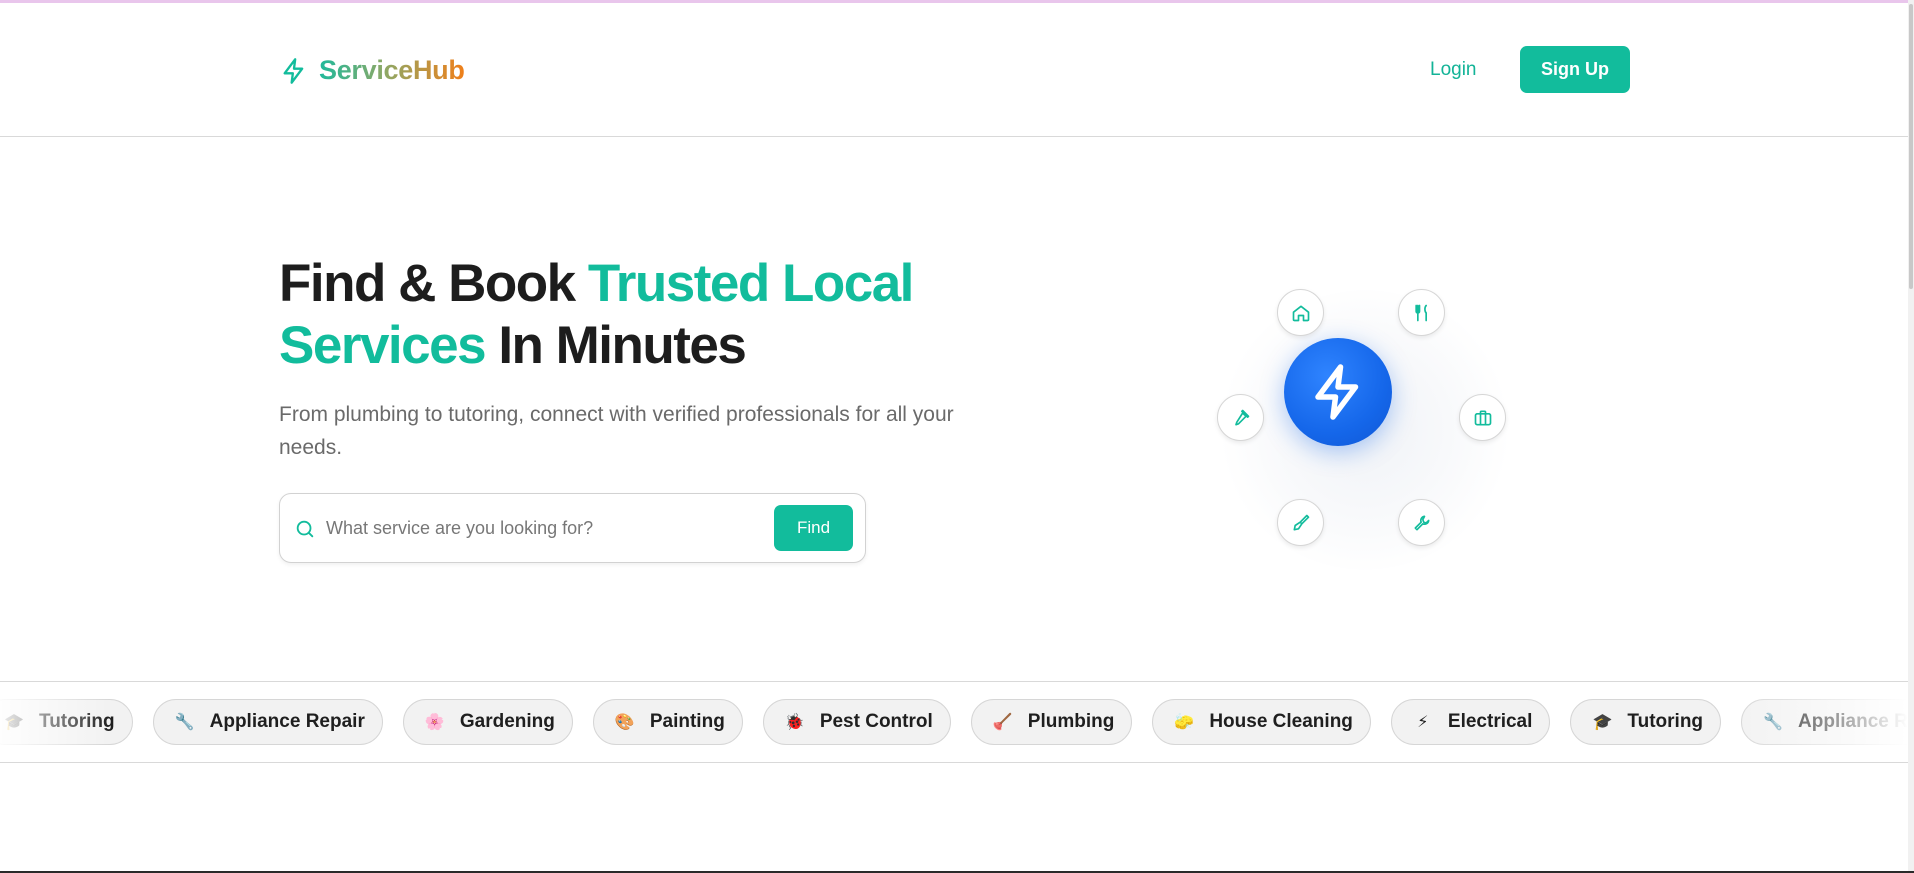 This screenshot has width=1914, height=873. Describe the element at coordinates (1300, 312) in the screenshot. I see `home-icon` at that location.